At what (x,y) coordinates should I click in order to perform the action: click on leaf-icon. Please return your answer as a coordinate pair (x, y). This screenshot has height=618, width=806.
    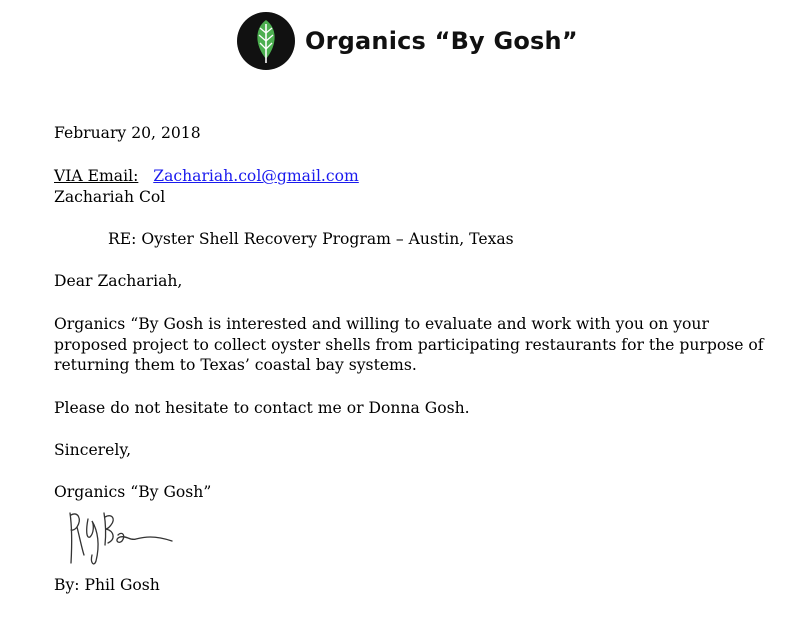
    Looking at the image, I should click on (266, 41).